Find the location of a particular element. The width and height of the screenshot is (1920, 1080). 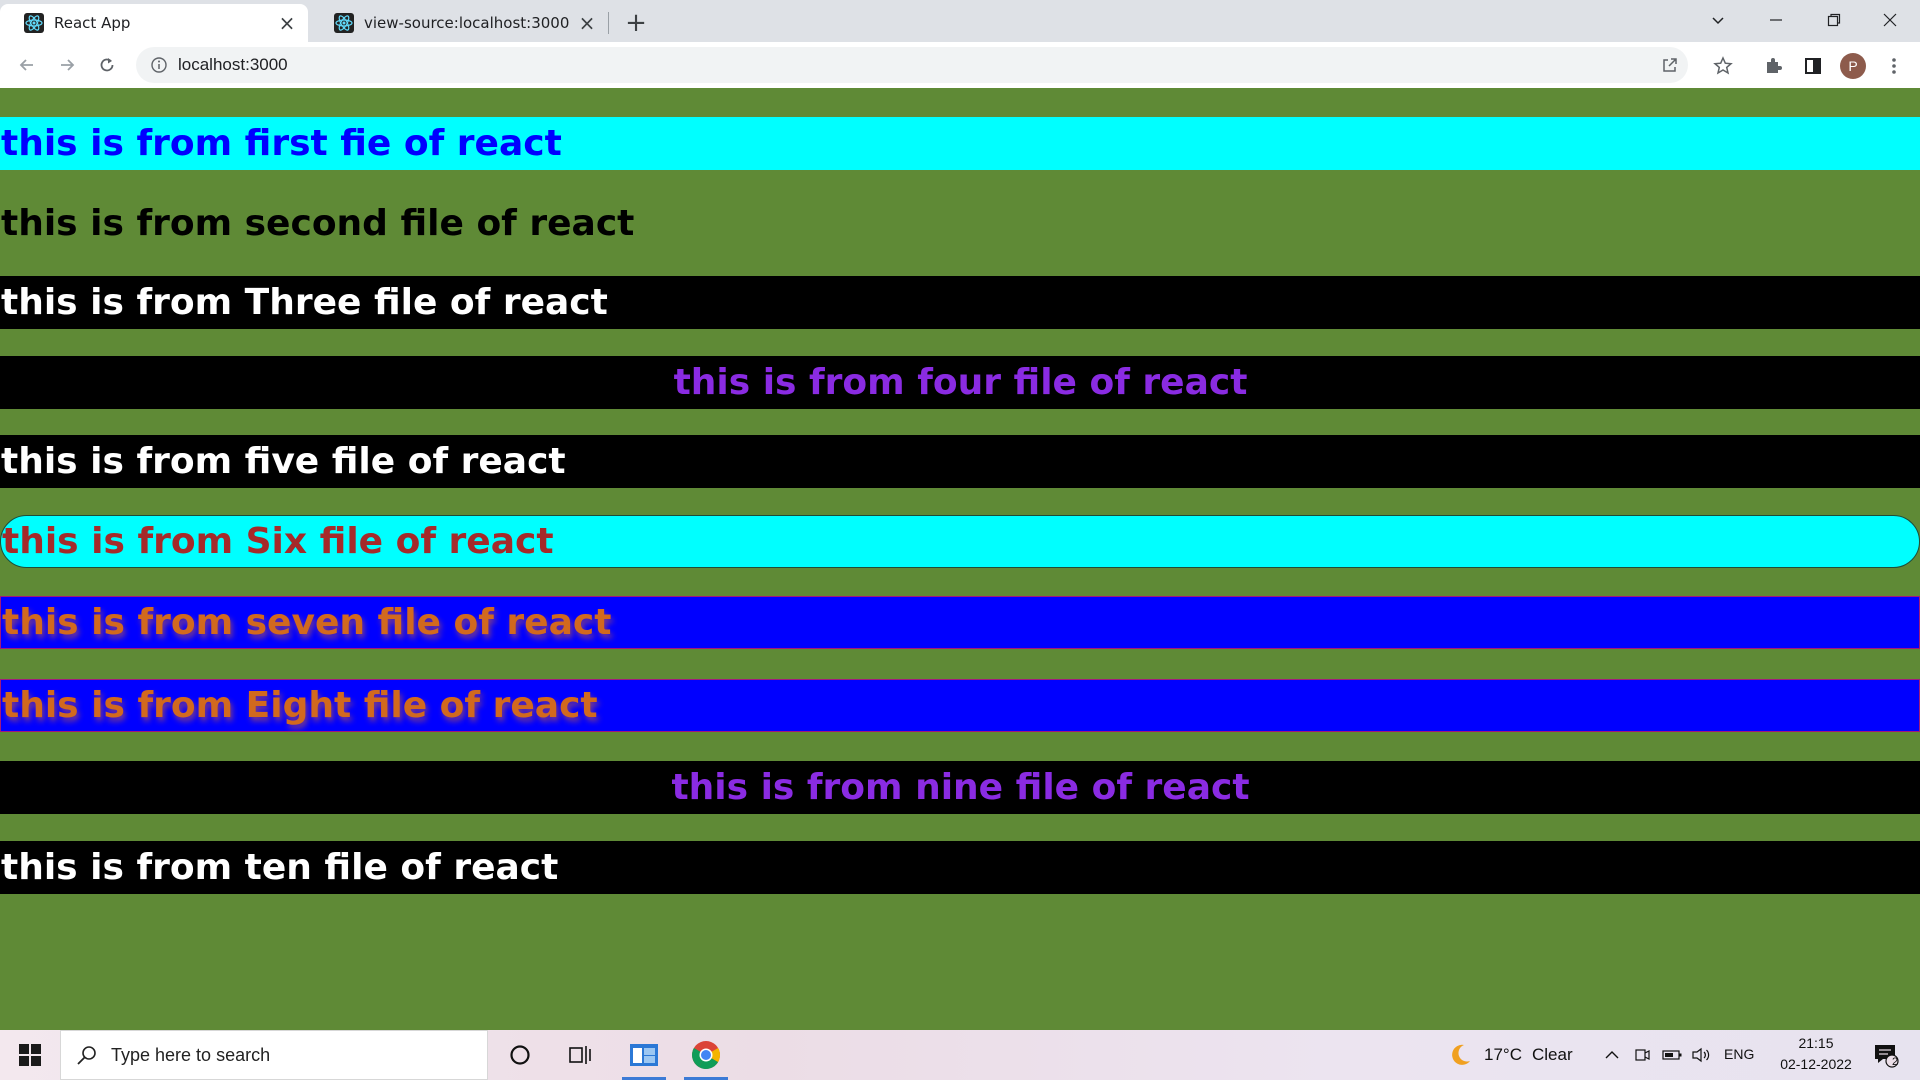

file-explorer-icon is located at coordinates (644, 1058).